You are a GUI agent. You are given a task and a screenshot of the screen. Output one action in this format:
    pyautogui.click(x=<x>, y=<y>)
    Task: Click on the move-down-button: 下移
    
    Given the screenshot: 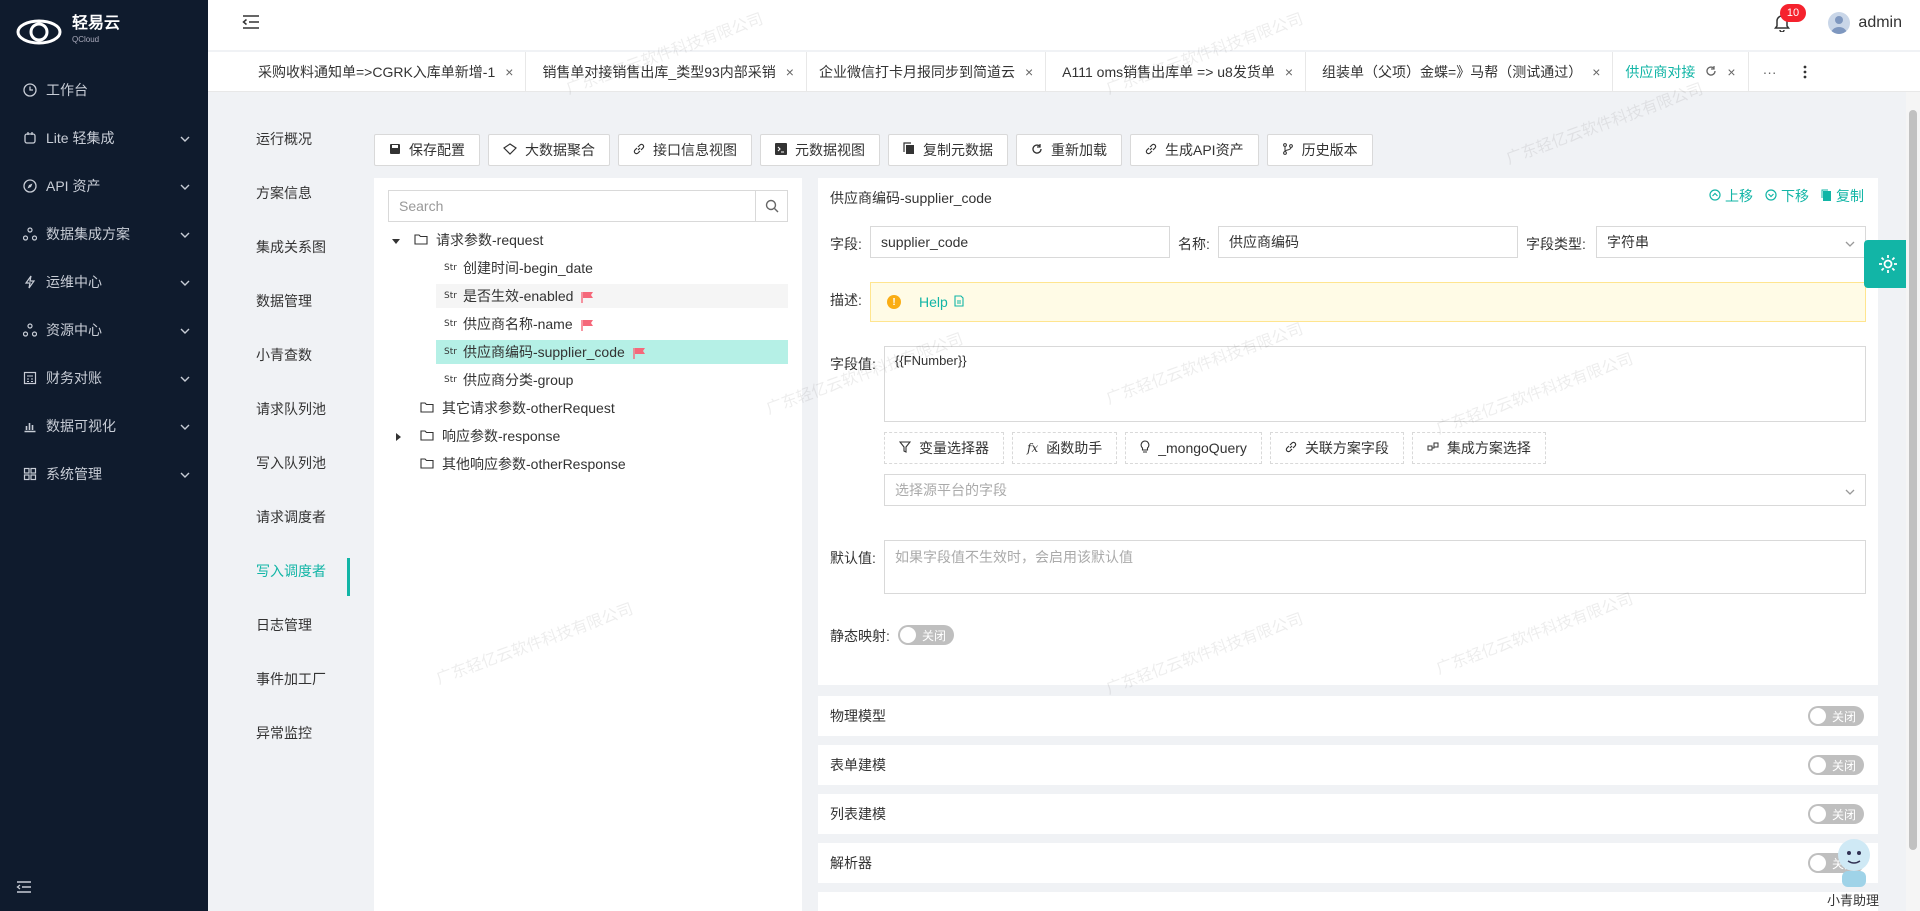 What is the action you would take?
    pyautogui.click(x=1787, y=196)
    